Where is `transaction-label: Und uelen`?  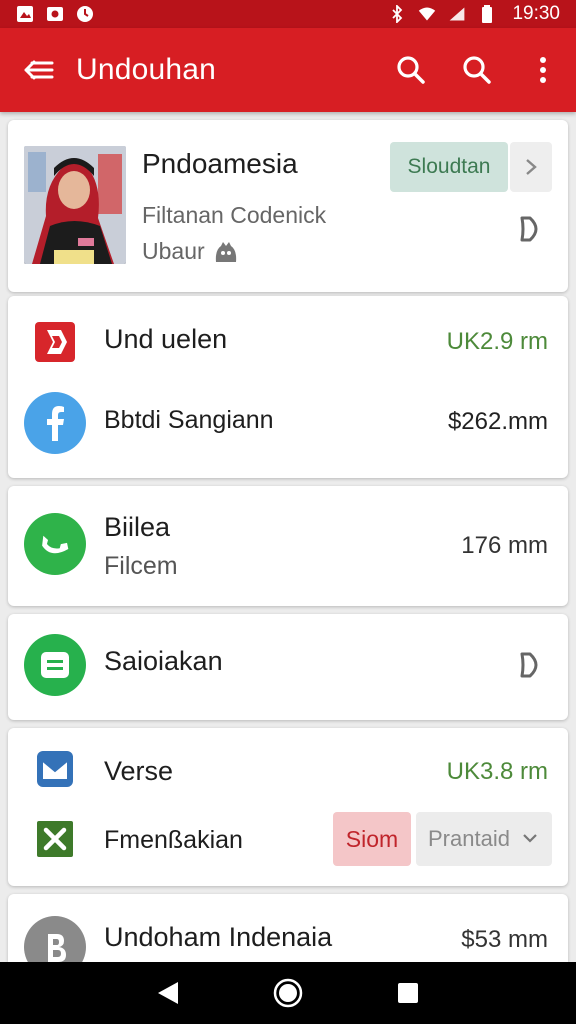
transaction-label: Und uelen is located at coordinates (166, 339).